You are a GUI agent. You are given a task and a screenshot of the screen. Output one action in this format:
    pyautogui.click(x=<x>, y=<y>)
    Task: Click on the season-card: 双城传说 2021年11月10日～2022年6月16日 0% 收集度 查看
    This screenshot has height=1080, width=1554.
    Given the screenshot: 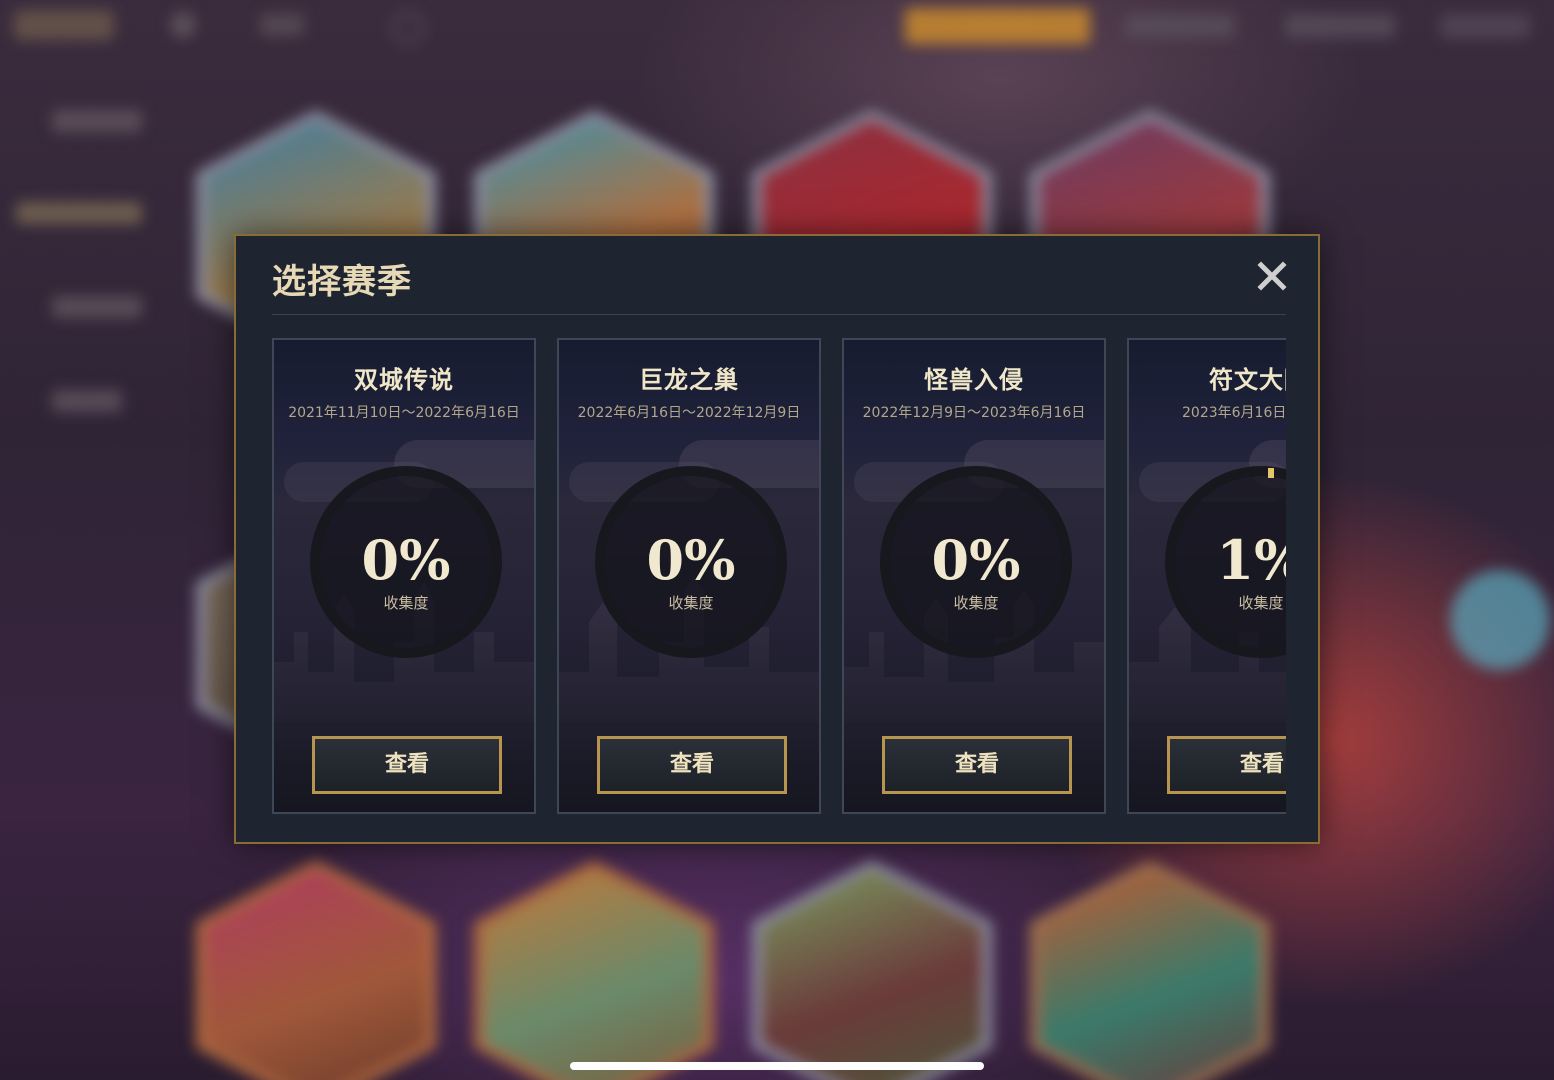 What is the action you would take?
    pyautogui.click(x=404, y=576)
    